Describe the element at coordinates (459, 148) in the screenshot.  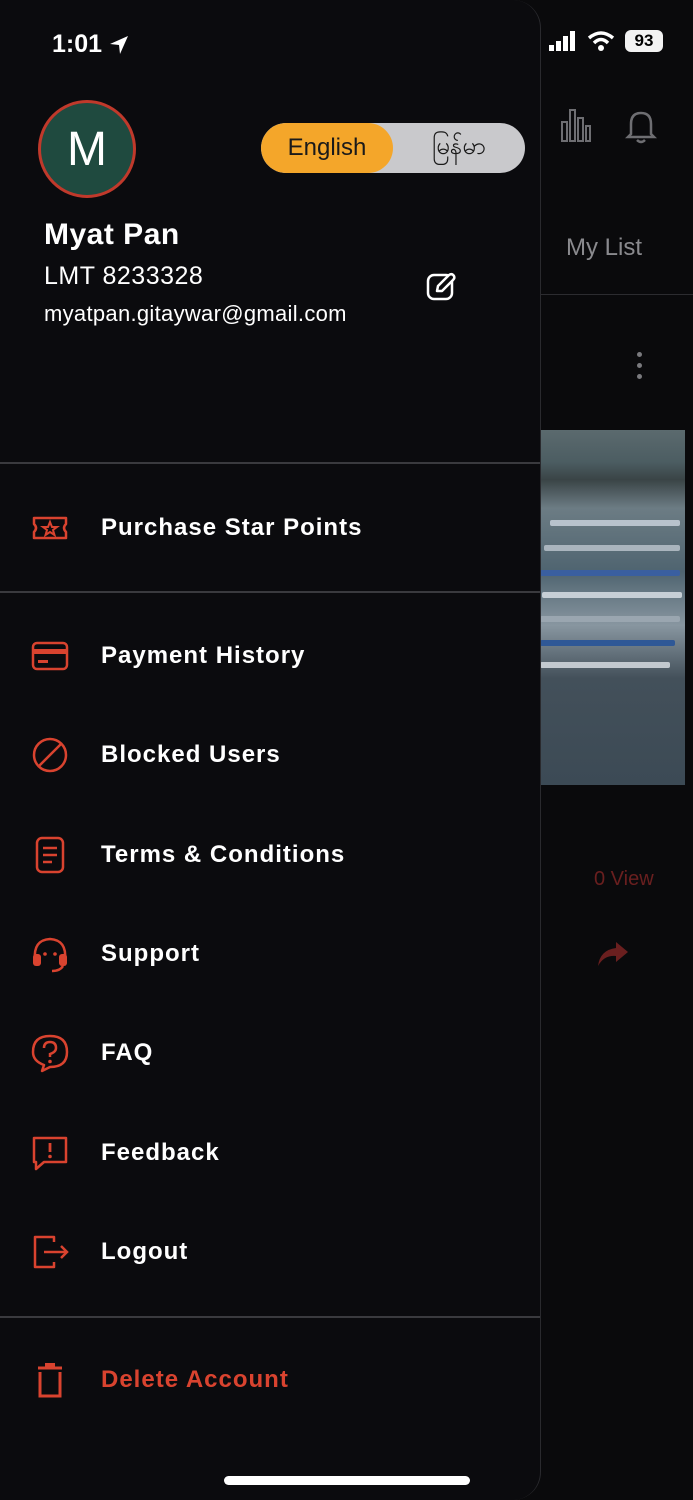
I see `language-option-myanmar: မြန်မာ` at that location.